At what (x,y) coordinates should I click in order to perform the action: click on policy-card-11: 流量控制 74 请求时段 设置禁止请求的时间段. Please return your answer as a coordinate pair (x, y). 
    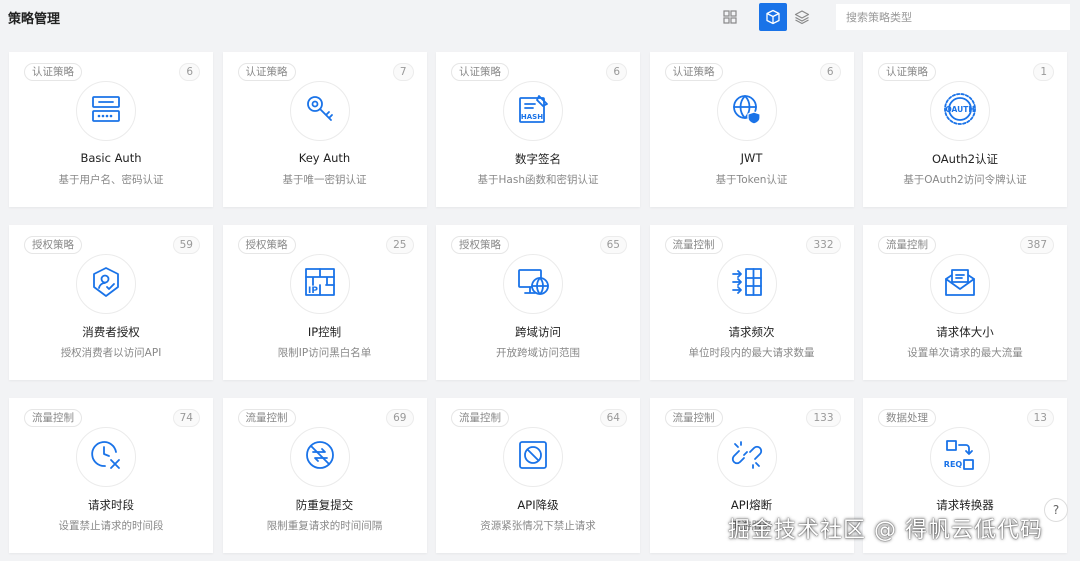
    Looking at the image, I should click on (111, 475).